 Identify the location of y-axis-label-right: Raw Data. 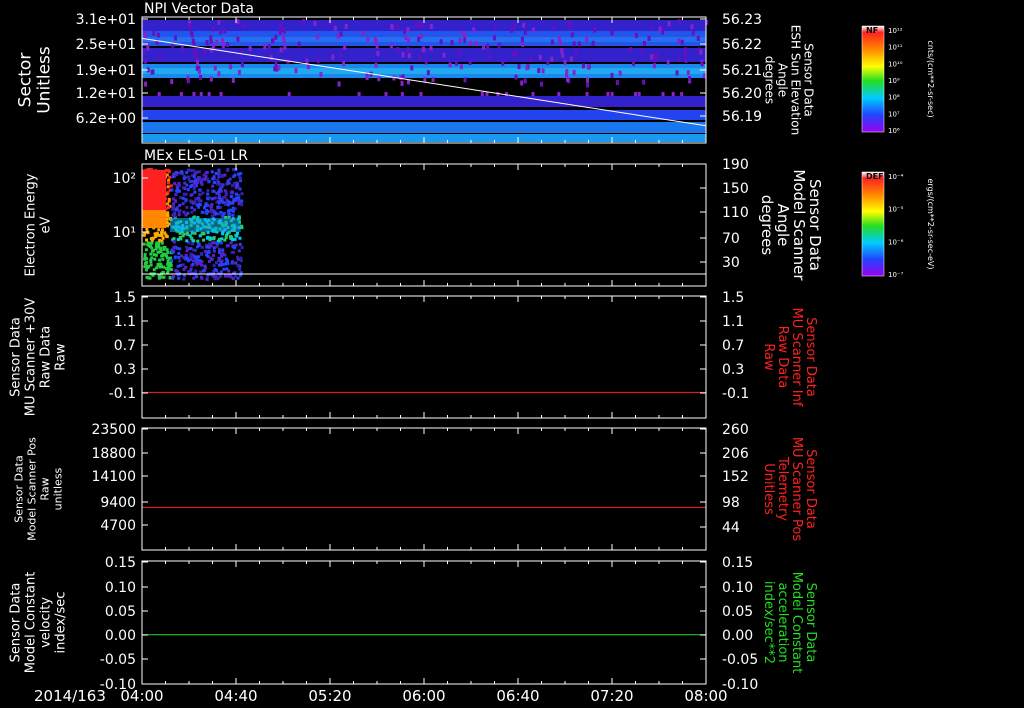
(782, 357).